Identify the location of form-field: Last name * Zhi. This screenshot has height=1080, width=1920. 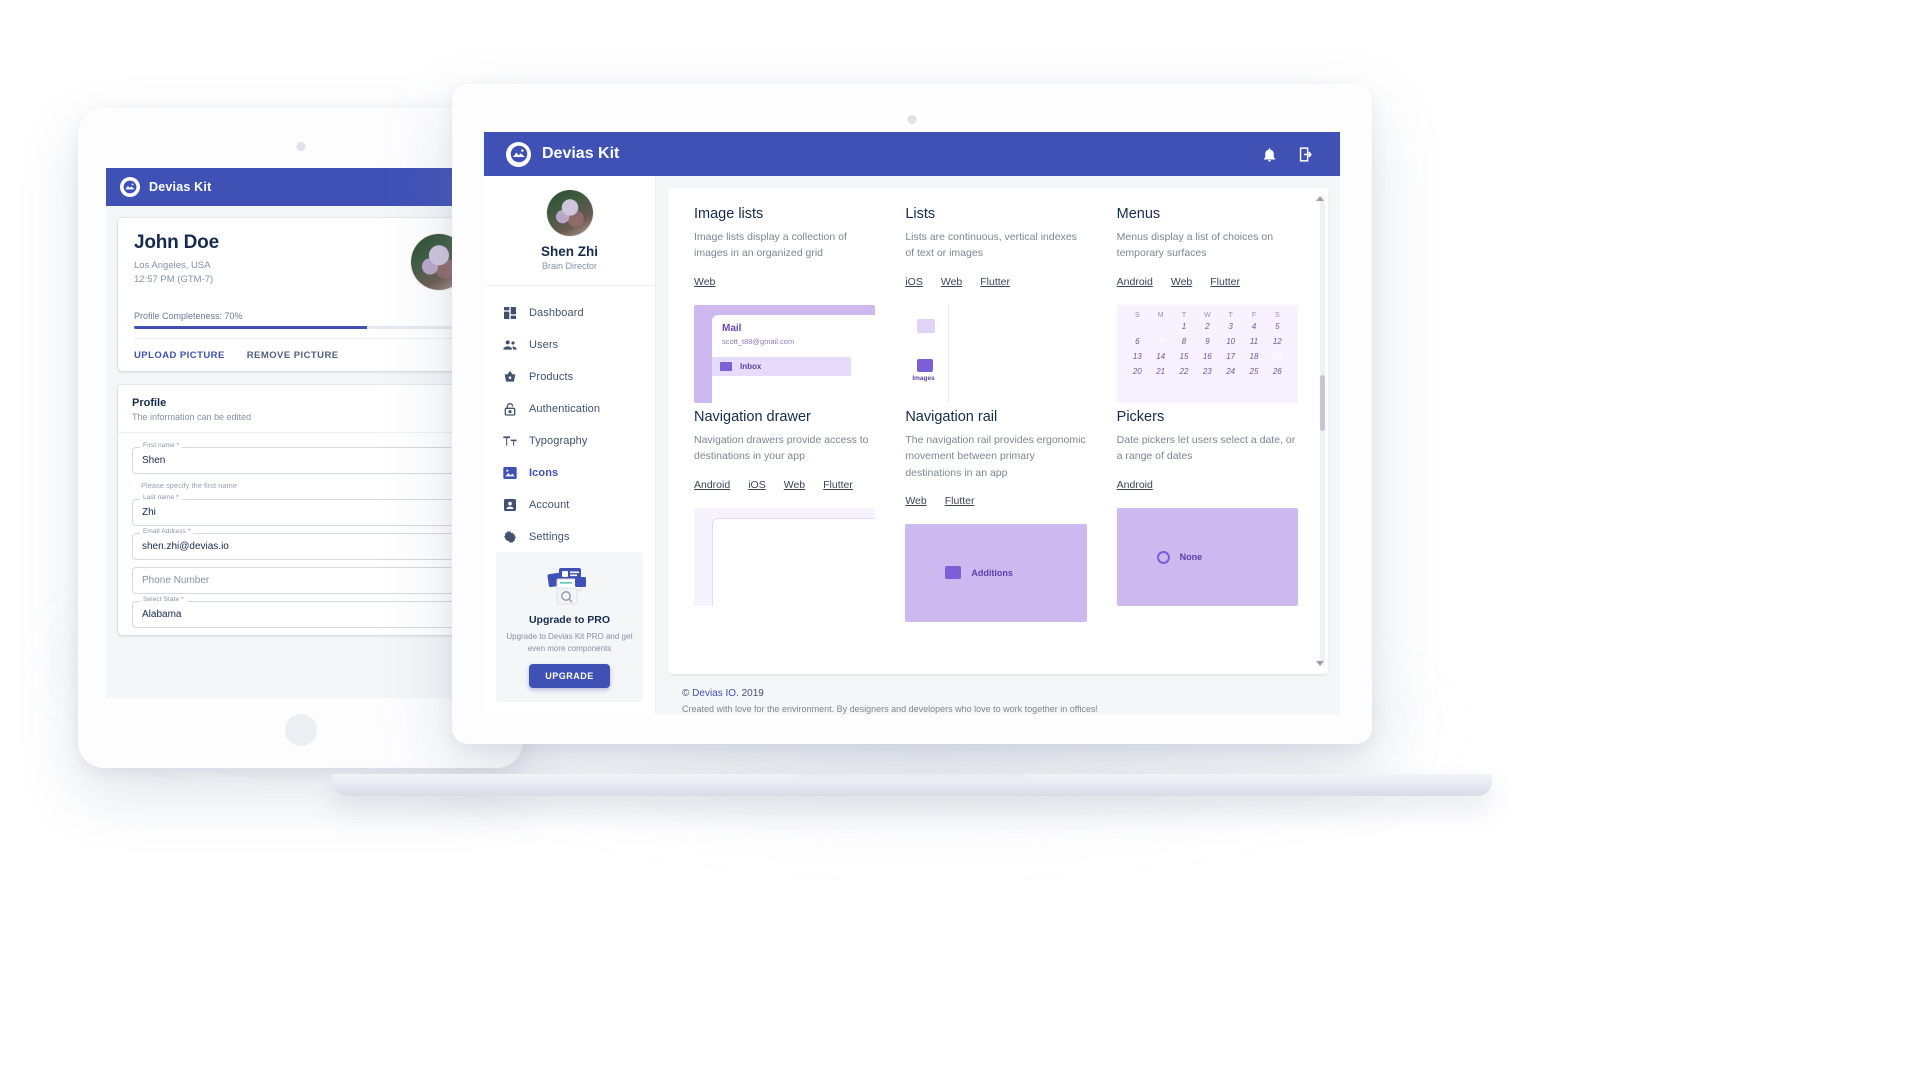
(300, 509).